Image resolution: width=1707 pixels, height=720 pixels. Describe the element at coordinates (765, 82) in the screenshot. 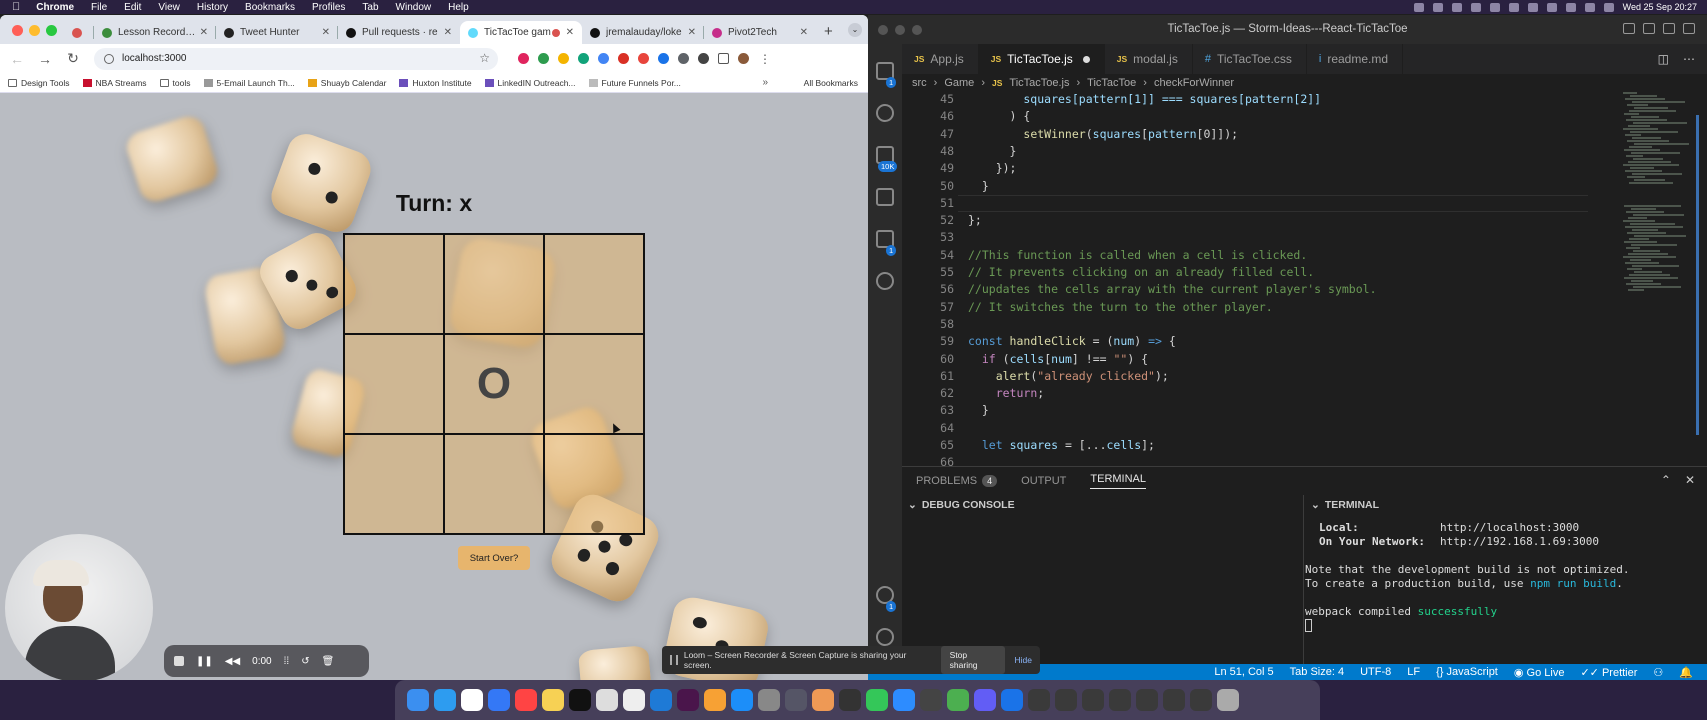

I see `more-bookmarks-icon: »` at that location.